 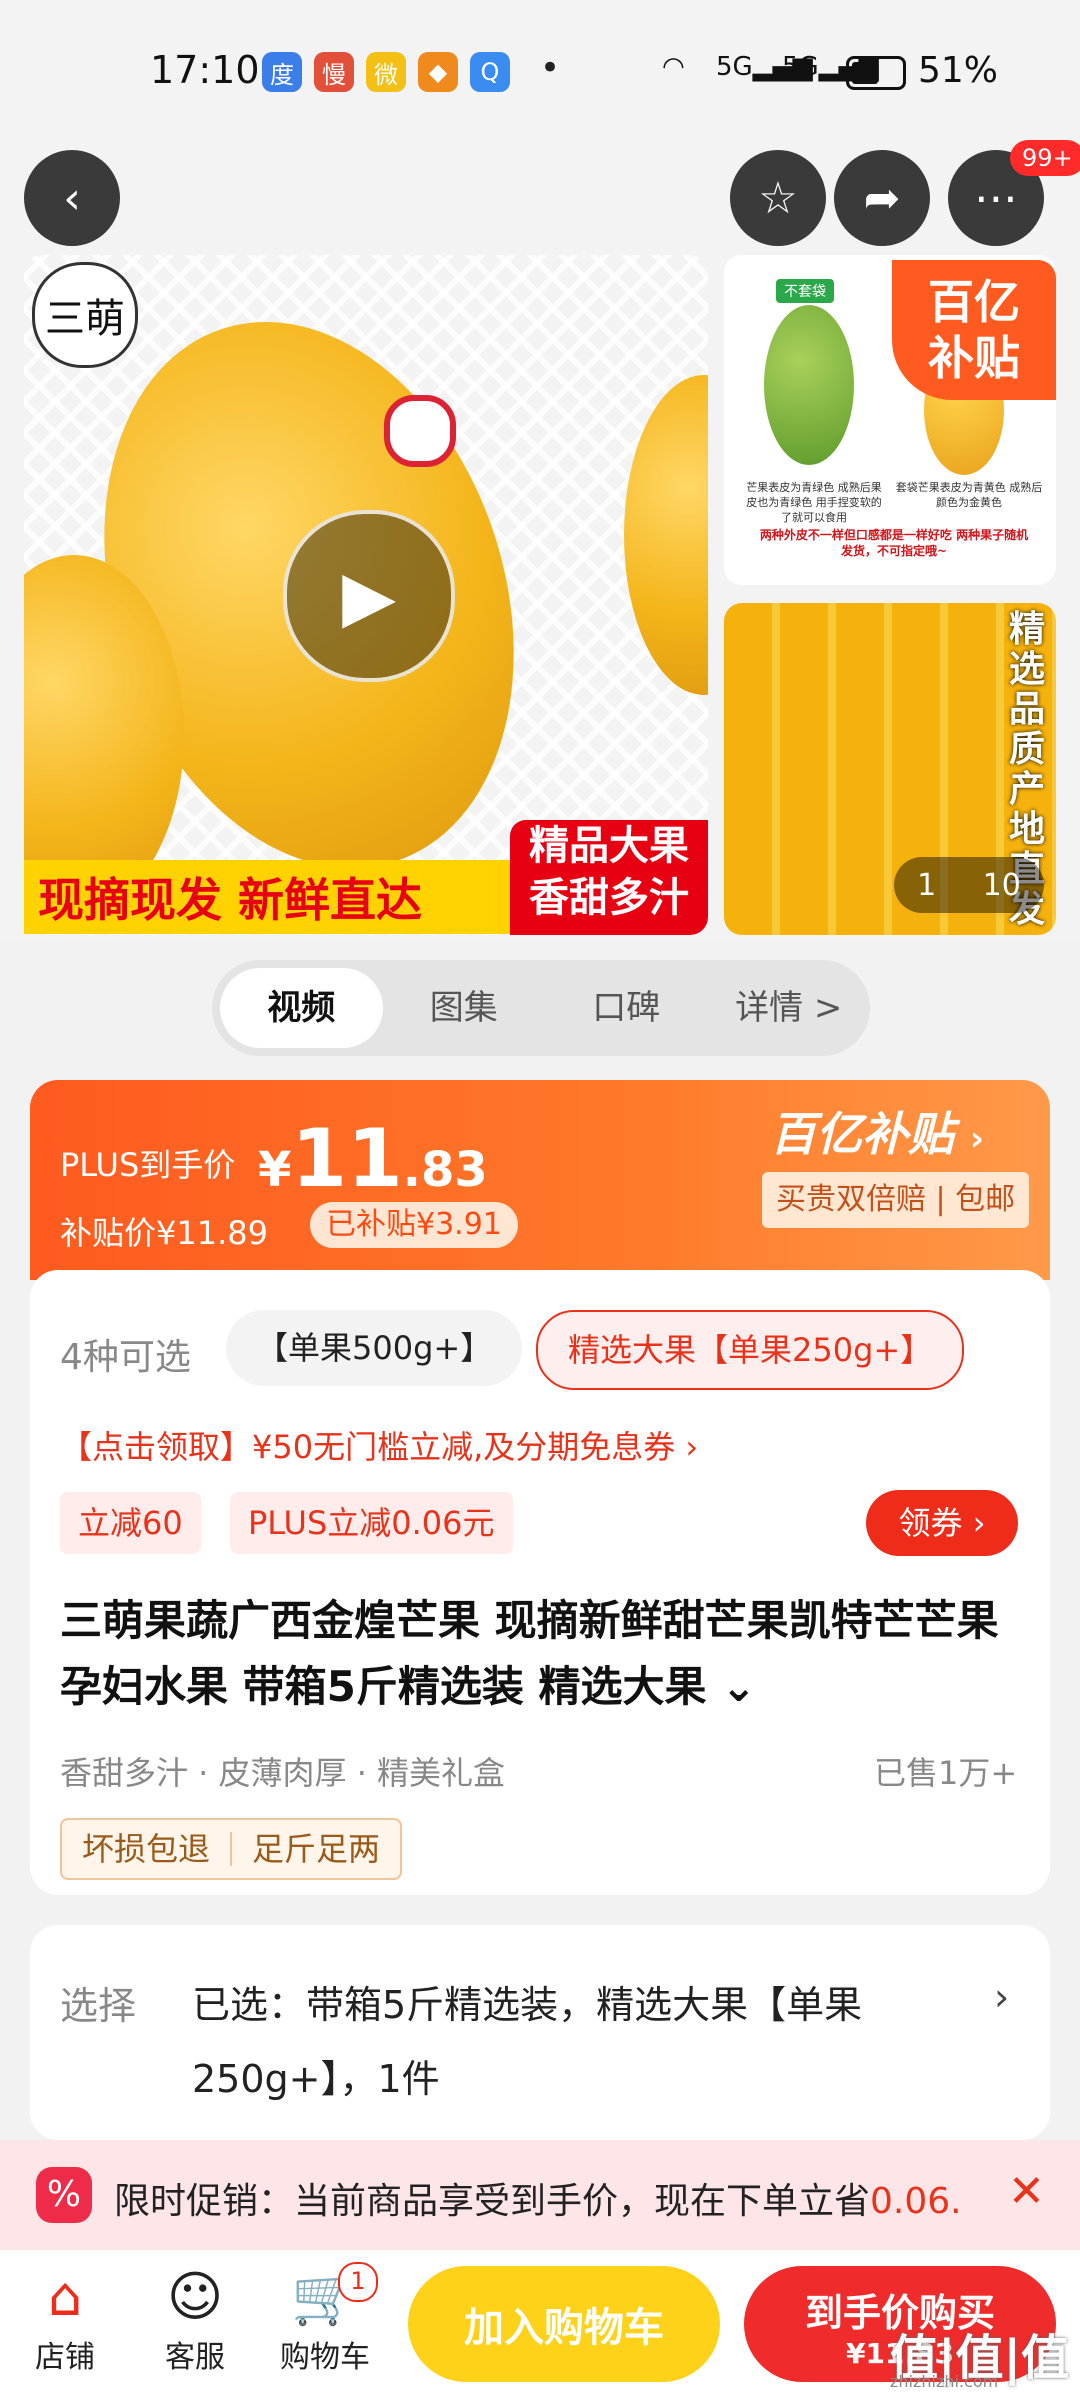 I want to click on manhua-icon: 慢, so click(x=334, y=72).